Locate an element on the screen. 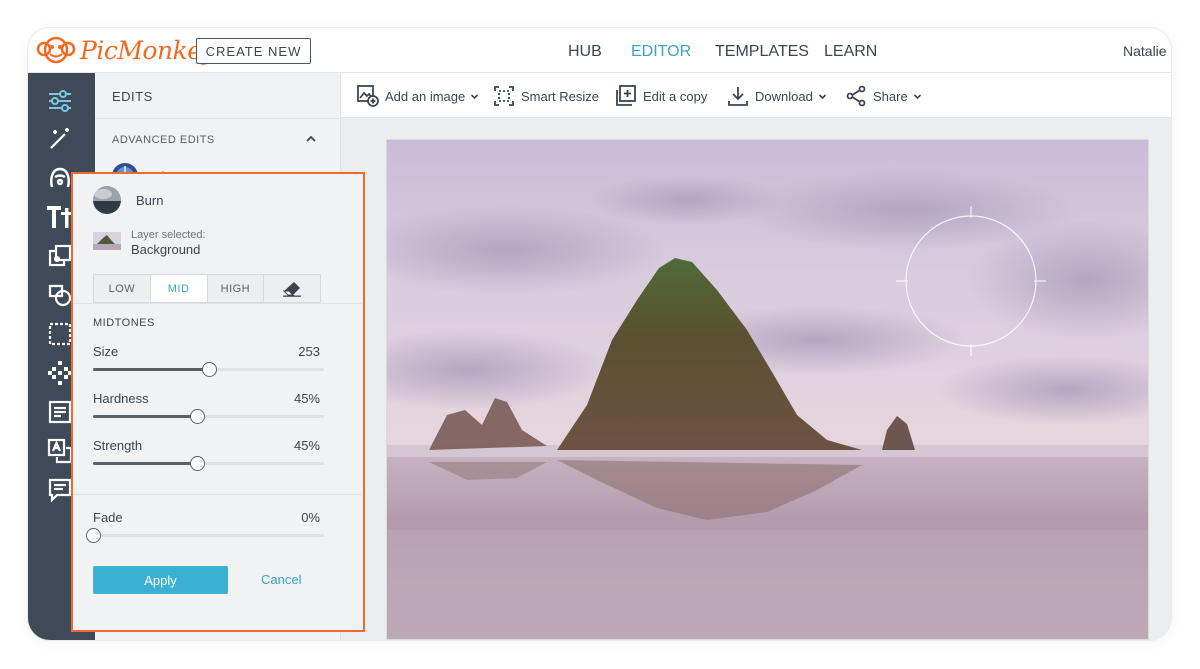 This screenshot has height=669, width=1200. download-label: Download is located at coordinates (784, 96).